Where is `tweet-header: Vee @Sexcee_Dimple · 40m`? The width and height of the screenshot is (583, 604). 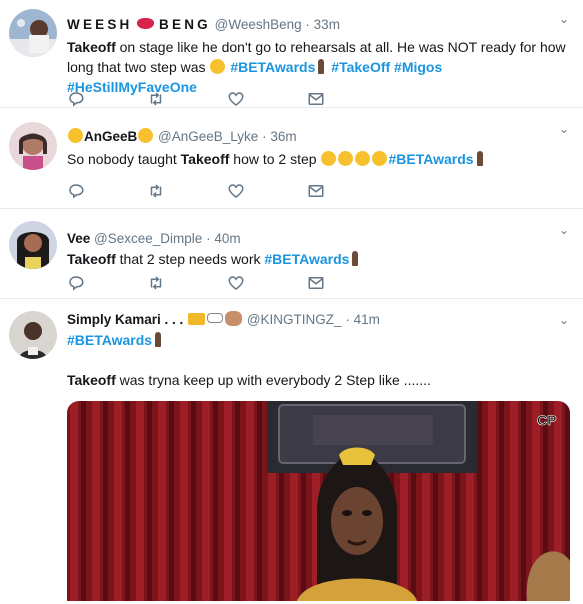 tweet-header: Vee @Sexcee_Dimple · 40m is located at coordinates (318, 228).